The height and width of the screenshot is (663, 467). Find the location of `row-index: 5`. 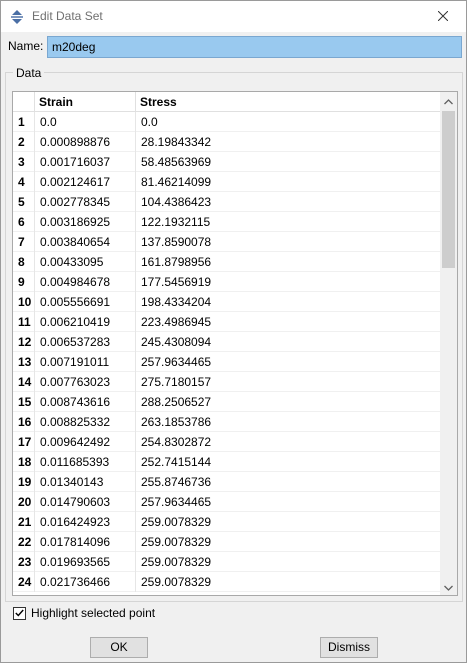

row-index: 5 is located at coordinates (24, 202).